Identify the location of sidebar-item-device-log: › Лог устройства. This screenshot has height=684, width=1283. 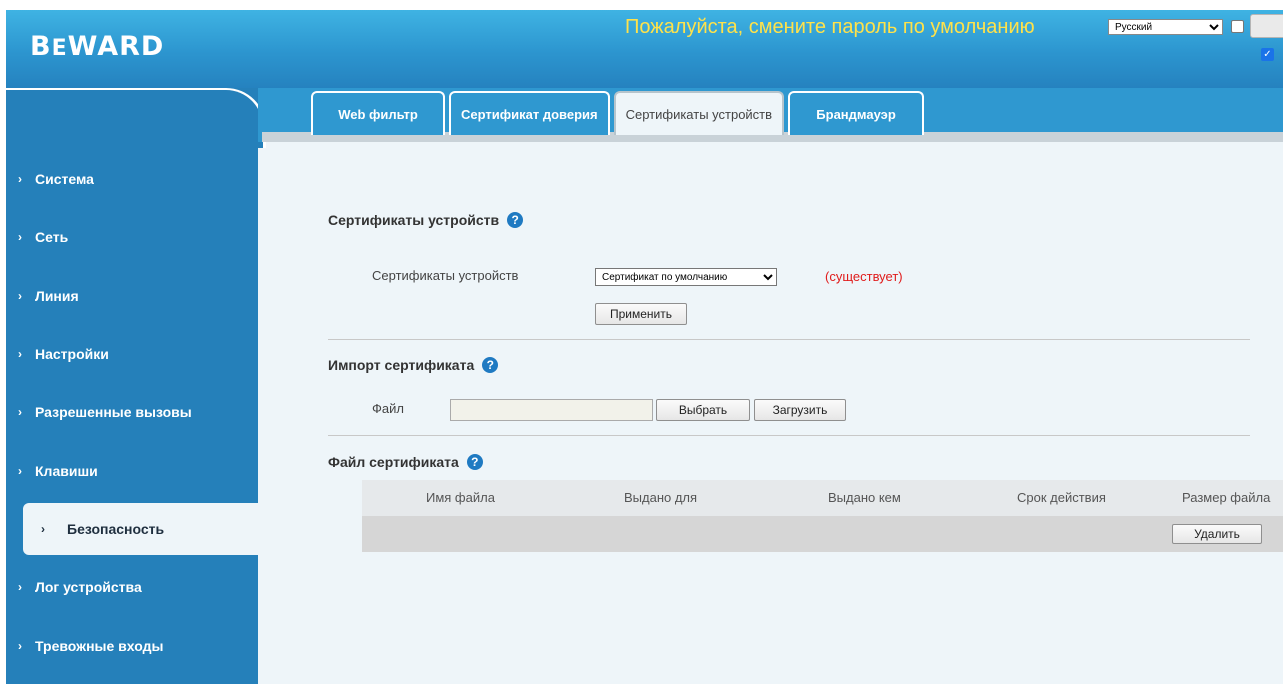
(132, 587).